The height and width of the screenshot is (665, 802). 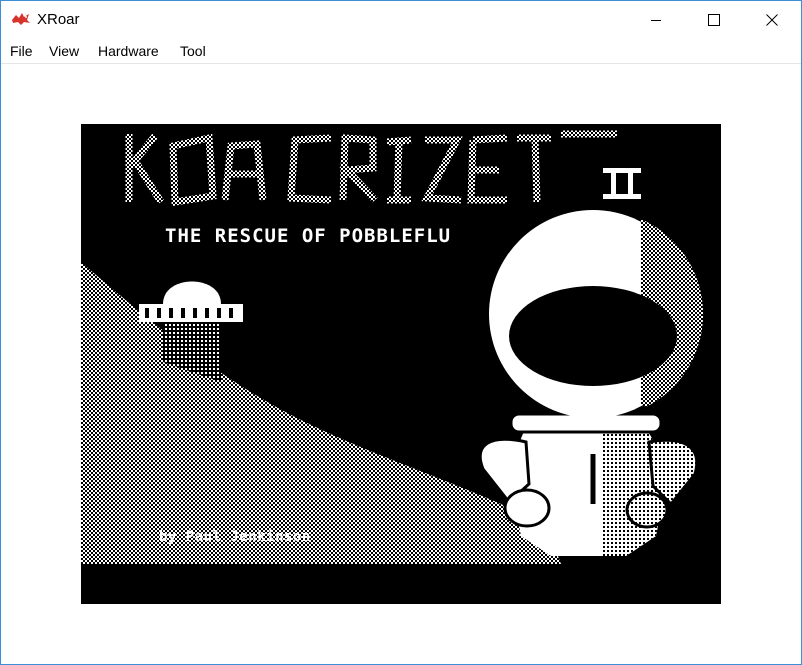 I want to click on maximize-icon, so click(x=714, y=20).